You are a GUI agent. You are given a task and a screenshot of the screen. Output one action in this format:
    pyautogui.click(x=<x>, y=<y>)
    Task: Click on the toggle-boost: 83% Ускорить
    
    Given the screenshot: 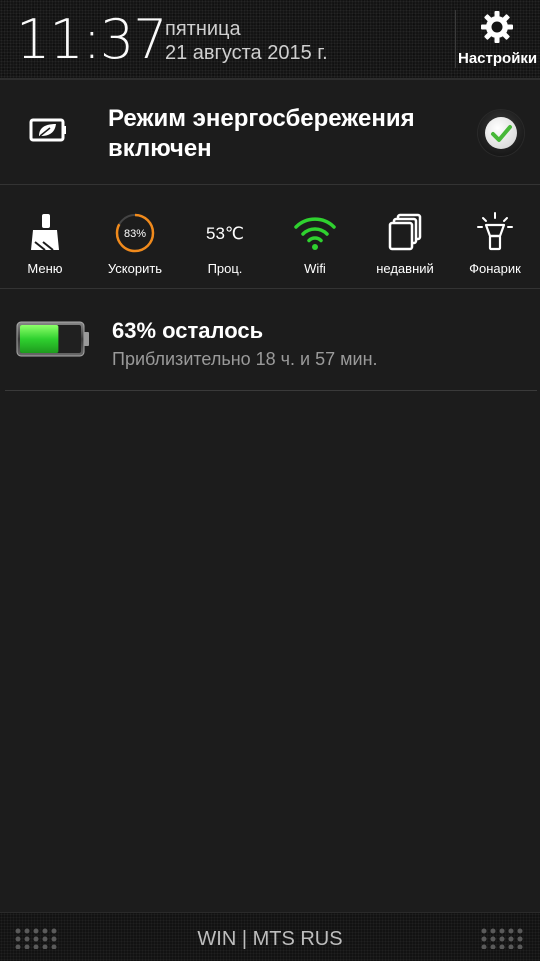 What is the action you would take?
    pyautogui.click(x=135, y=237)
    